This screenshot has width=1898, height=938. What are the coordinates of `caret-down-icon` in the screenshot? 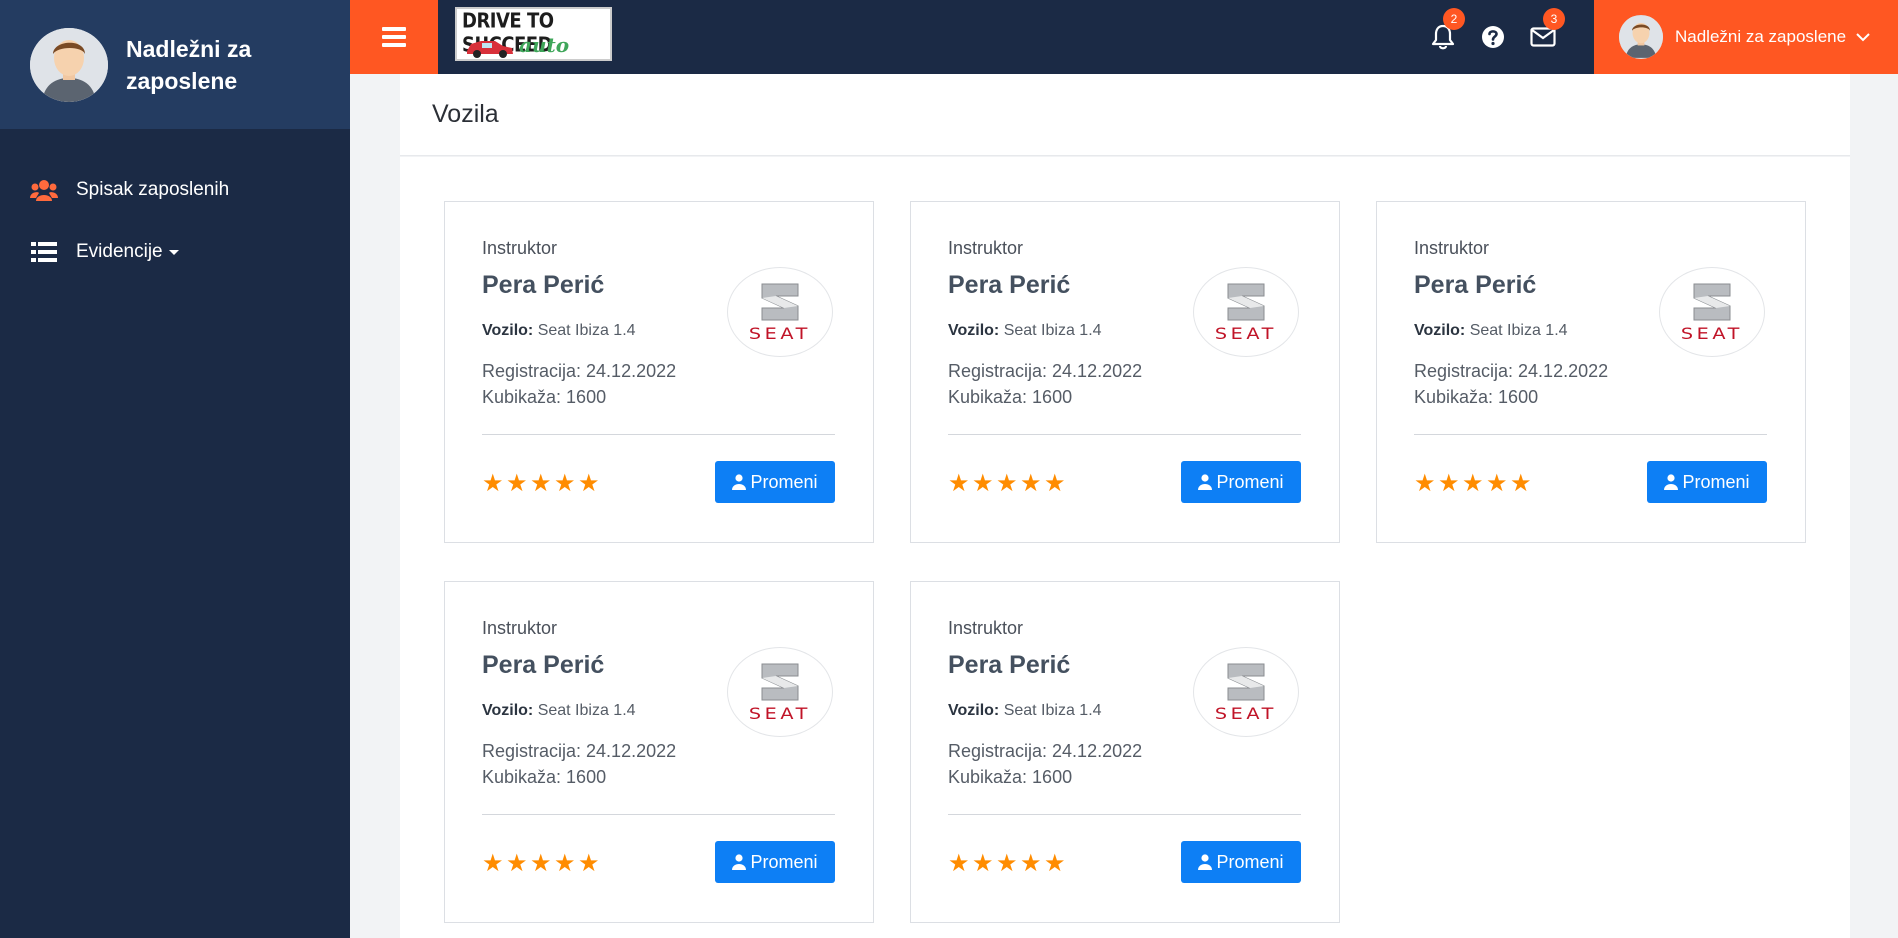 It's located at (173, 252).